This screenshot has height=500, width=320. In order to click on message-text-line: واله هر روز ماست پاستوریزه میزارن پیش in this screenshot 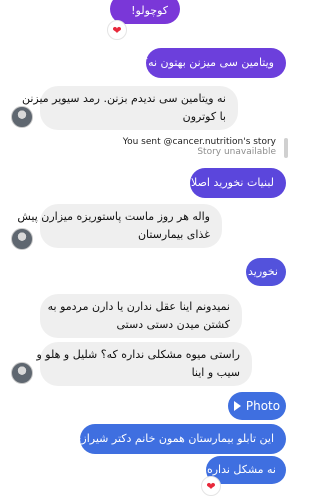, I will do `click(113, 216)`.